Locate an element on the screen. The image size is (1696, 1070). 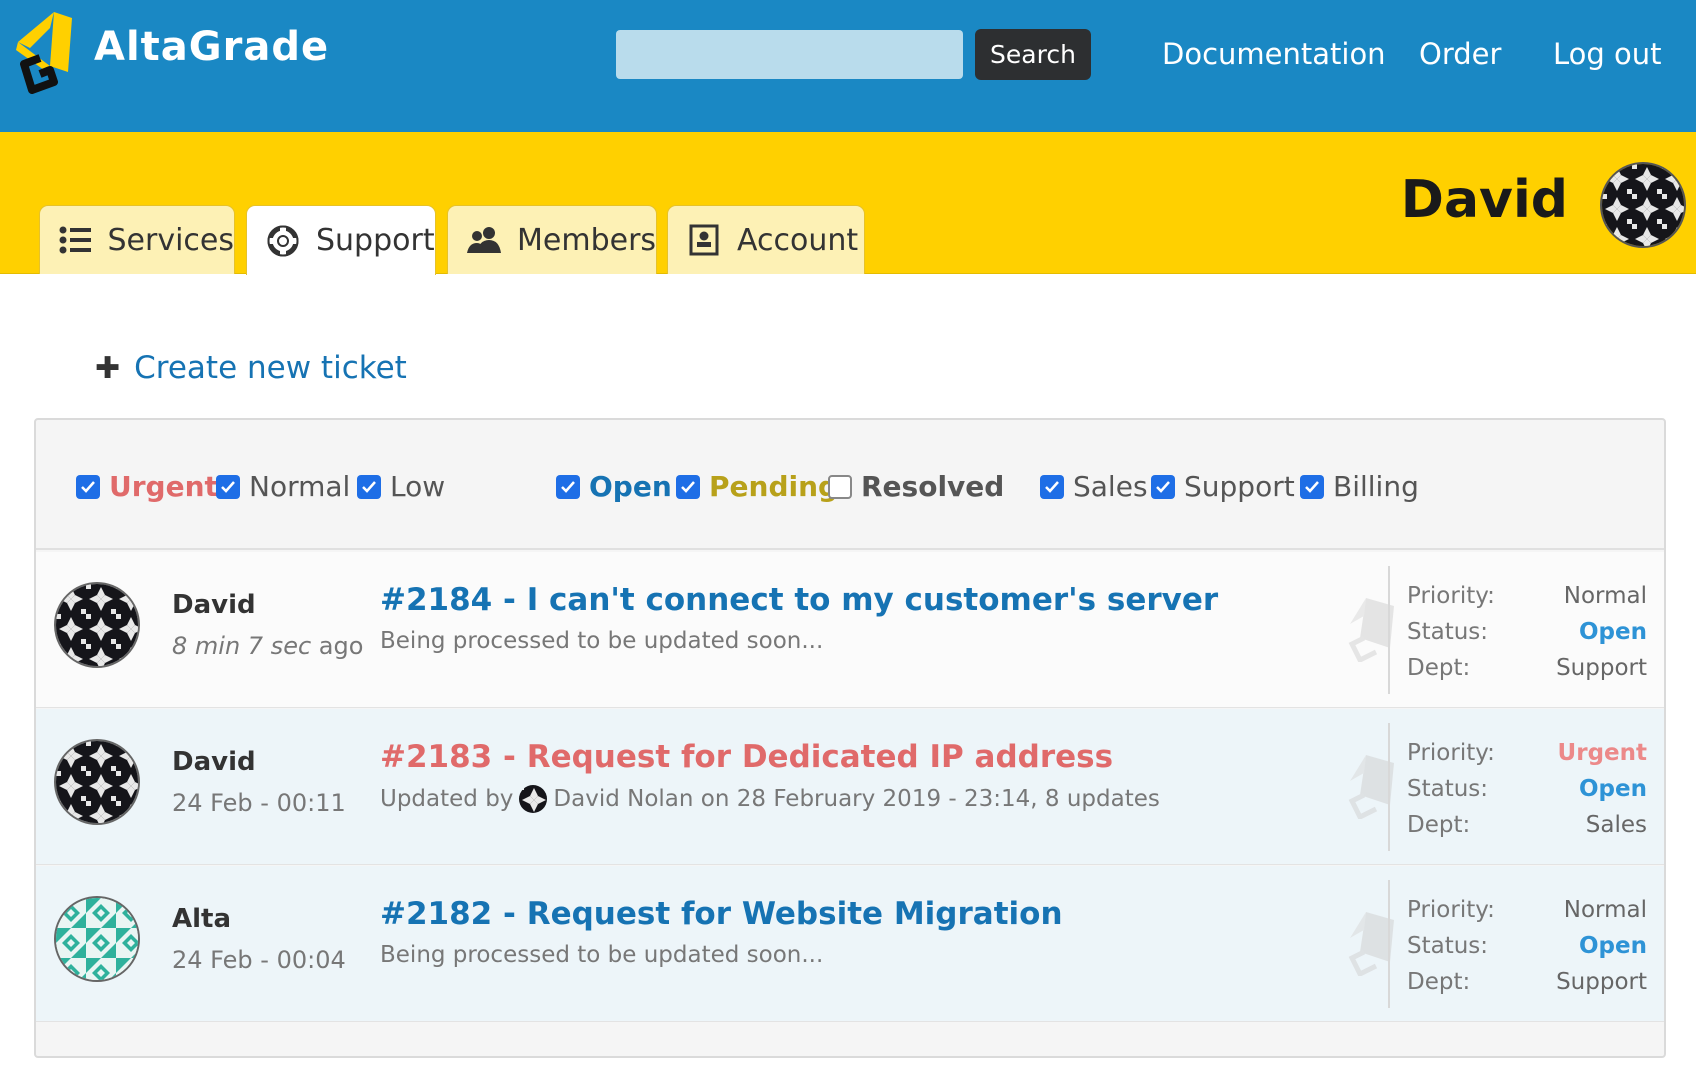
filter-open: Open is located at coordinates (614, 486).